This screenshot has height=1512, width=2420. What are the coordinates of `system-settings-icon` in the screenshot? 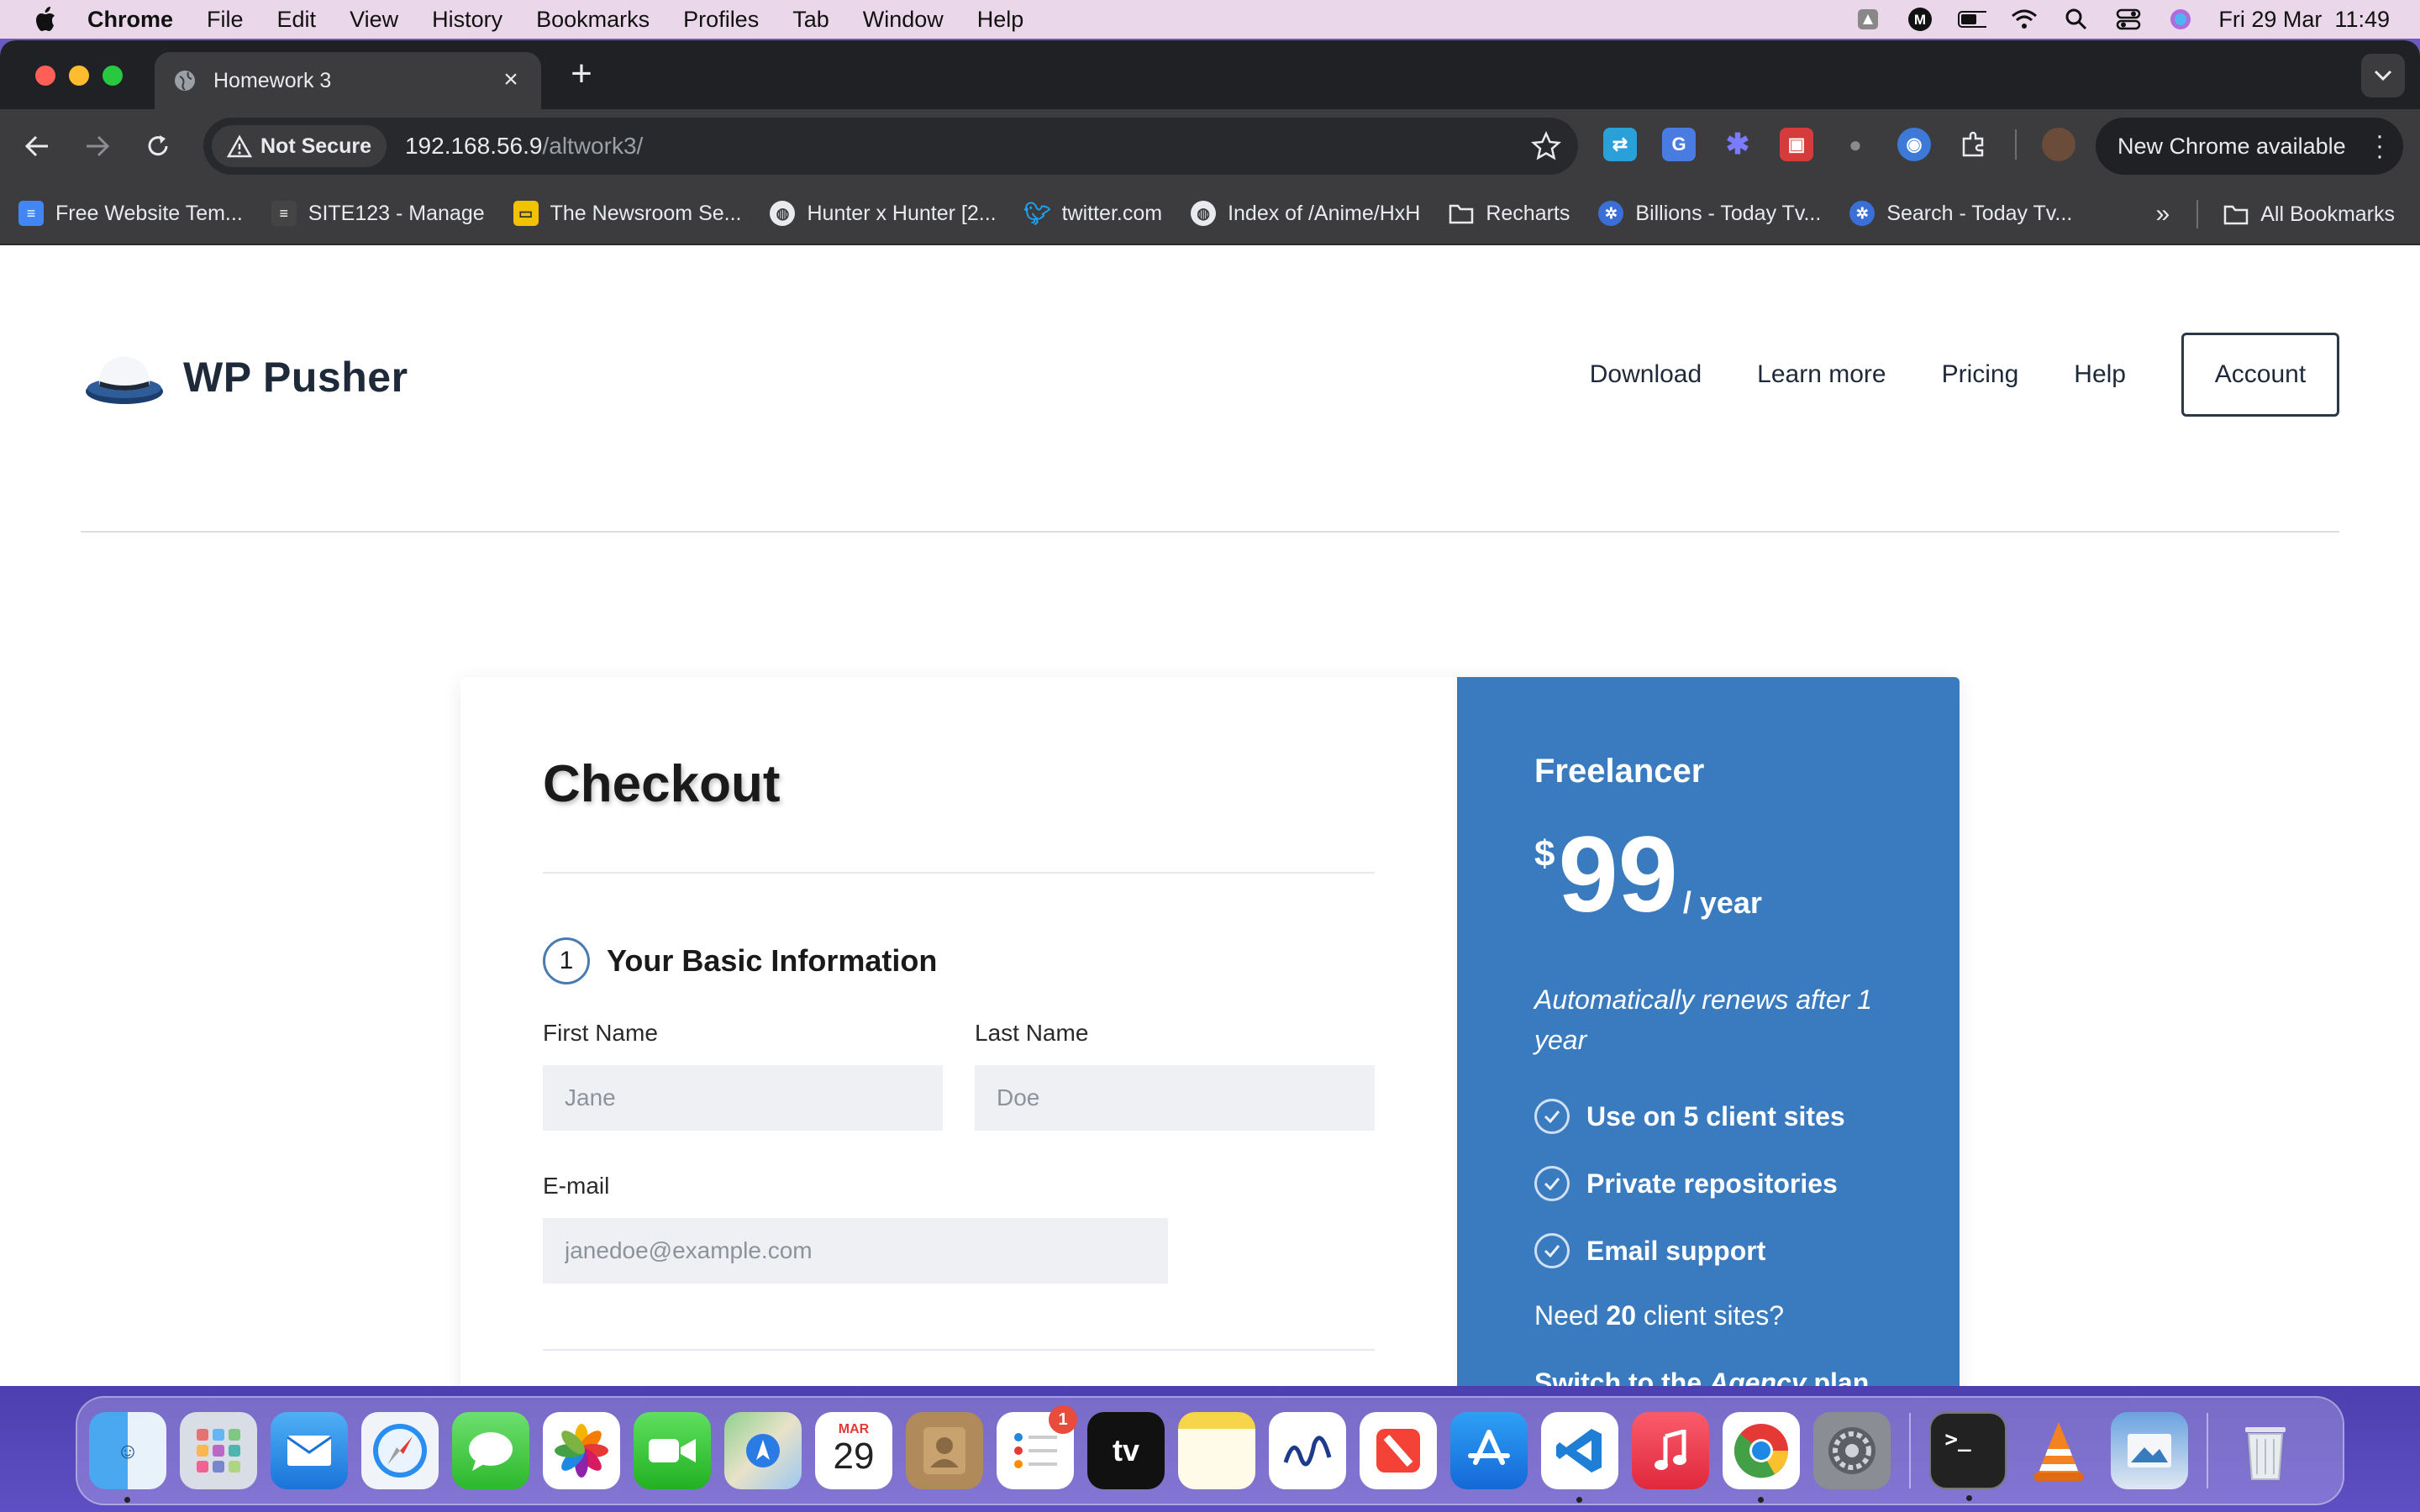 It's located at (1852, 1450).